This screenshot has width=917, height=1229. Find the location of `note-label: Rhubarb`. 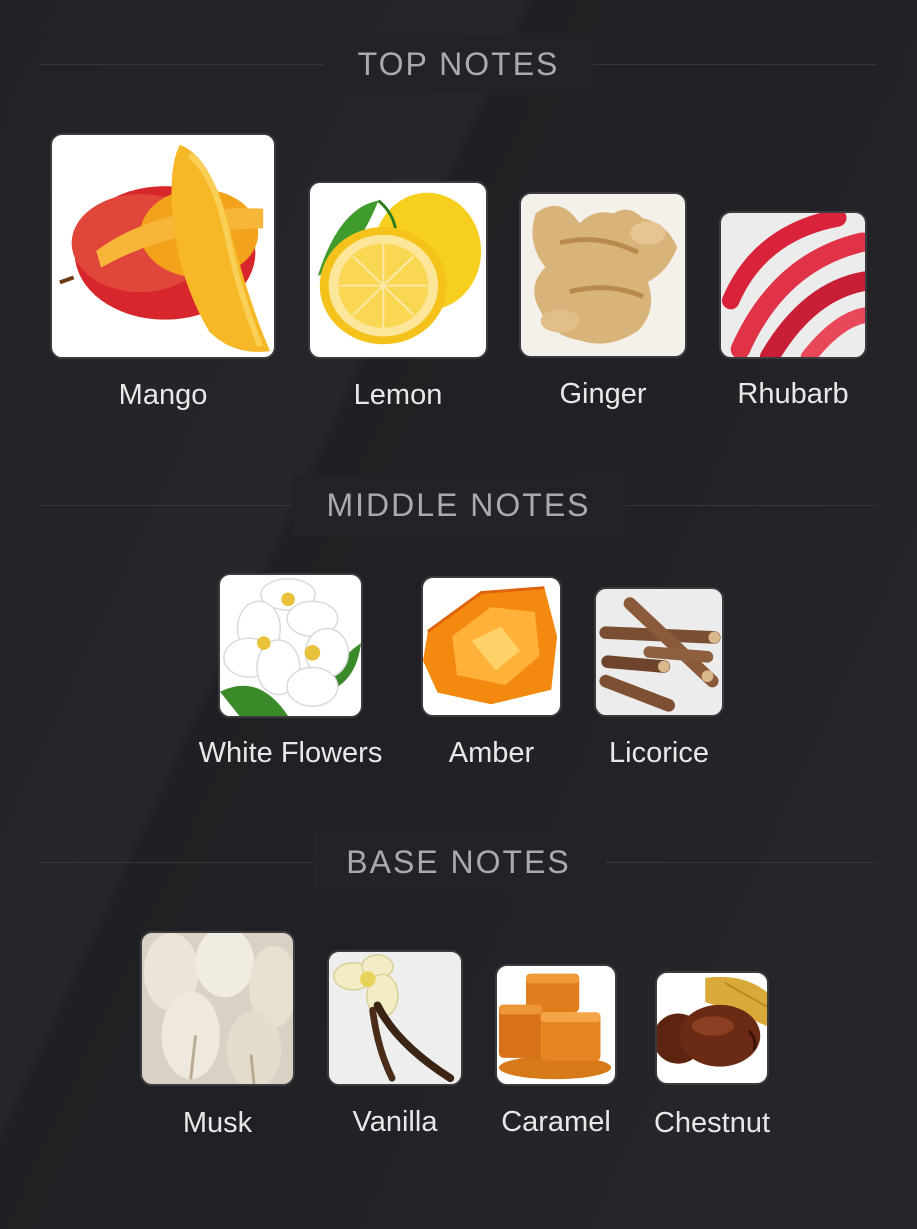

note-label: Rhubarb is located at coordinates (793, 394).